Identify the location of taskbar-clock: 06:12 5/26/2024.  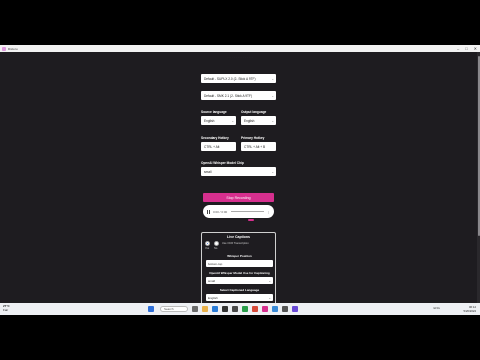
(470, 309).